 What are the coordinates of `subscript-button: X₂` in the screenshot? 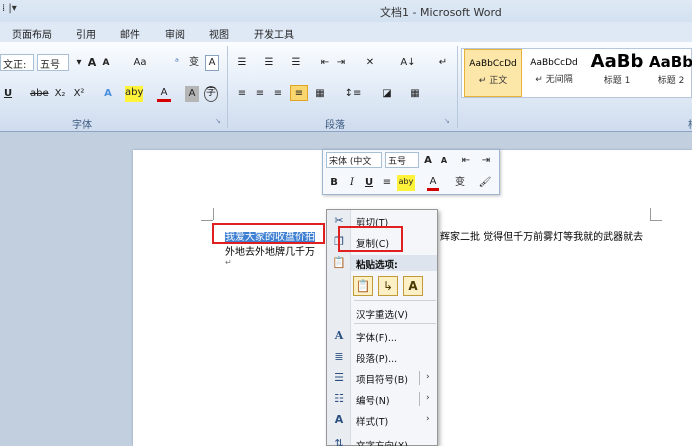 It's located at (60, 94).